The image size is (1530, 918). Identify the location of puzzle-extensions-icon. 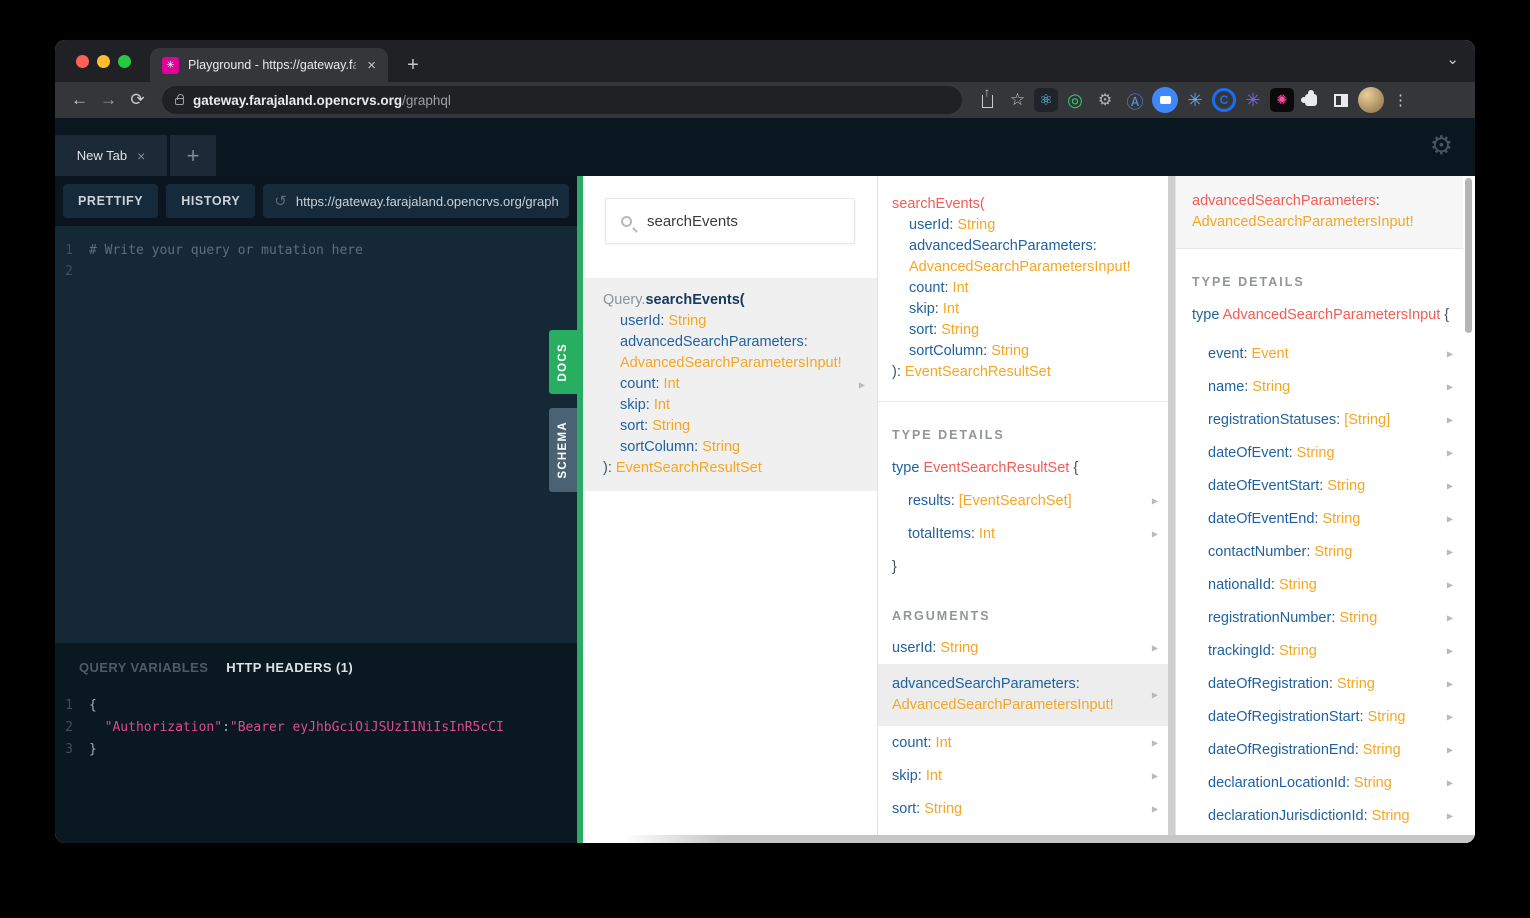
(1311, 100).